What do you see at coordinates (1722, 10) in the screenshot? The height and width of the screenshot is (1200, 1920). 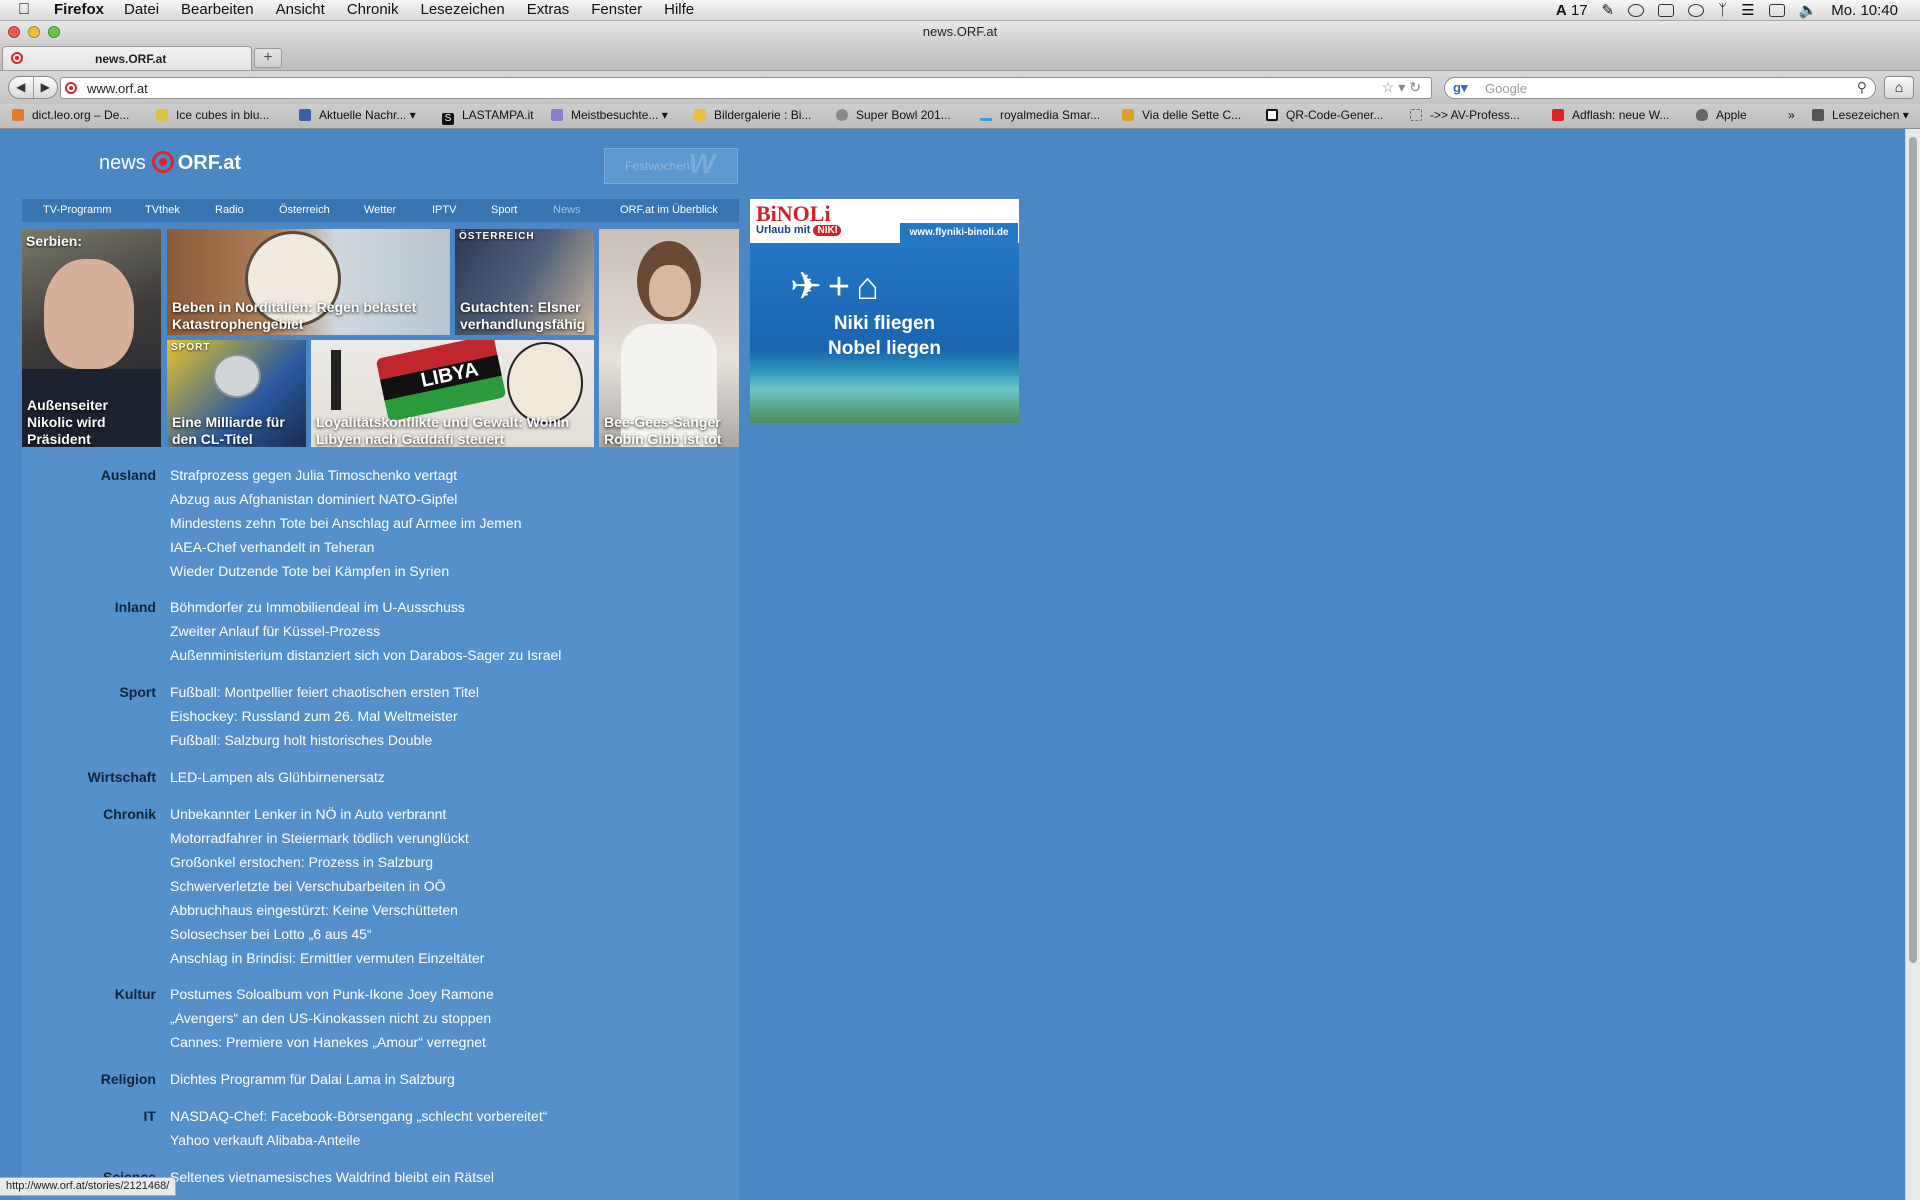 I see `bluetooth-icon: ᛉ` at bounding box center [1722, 10].